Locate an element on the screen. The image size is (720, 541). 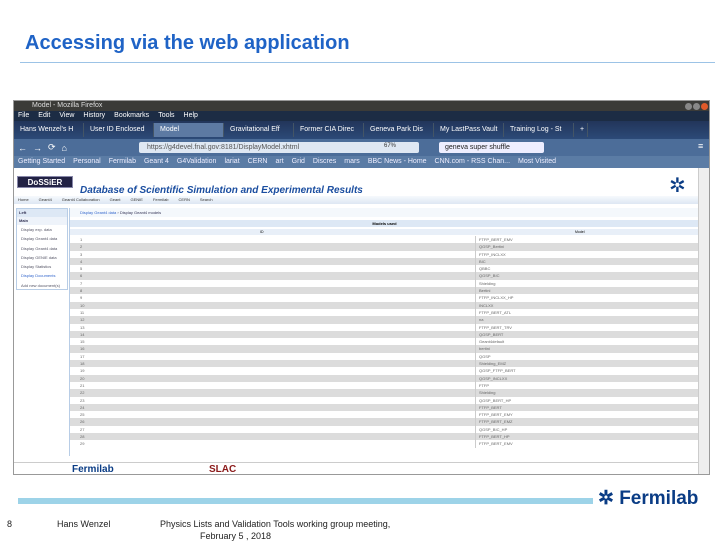
table-row: 14 QGSP_BERT is located at coordinates (384, 334).